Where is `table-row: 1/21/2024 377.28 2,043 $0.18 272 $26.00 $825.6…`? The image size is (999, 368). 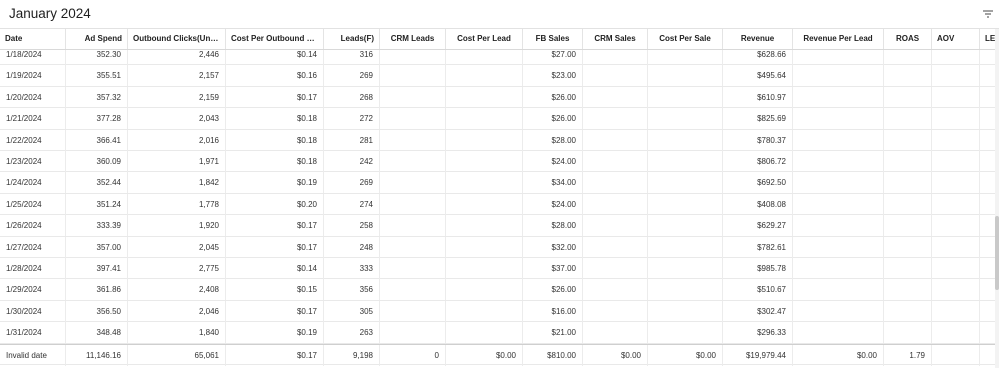
table-row: 1/21/2024 377.28 2,043 $0.18 272 $26.00 $825.6… is located at coordinates (497, 119).